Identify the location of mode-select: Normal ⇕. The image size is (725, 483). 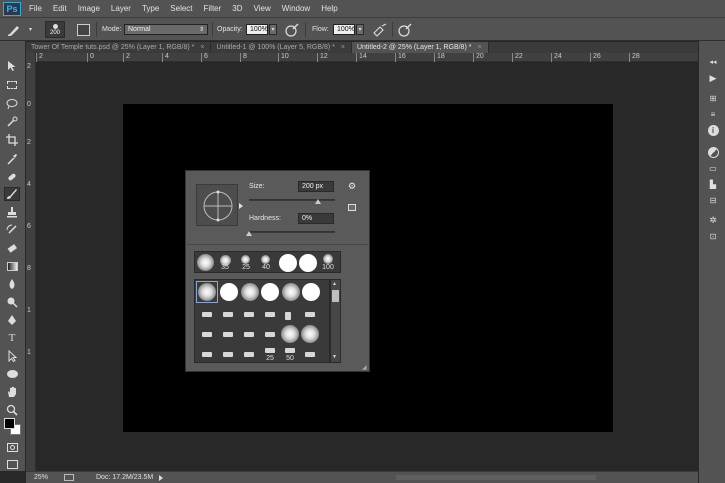
(166, 29).